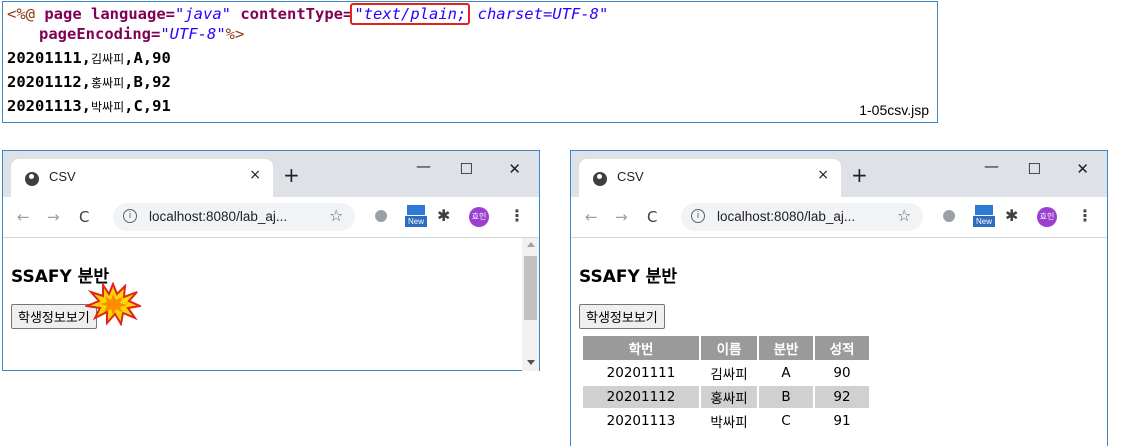  Describe the element at coordinates (89, 58) in the screenshot. I see `csv-line-1: 20201111,김싸피,A,90` at that location.